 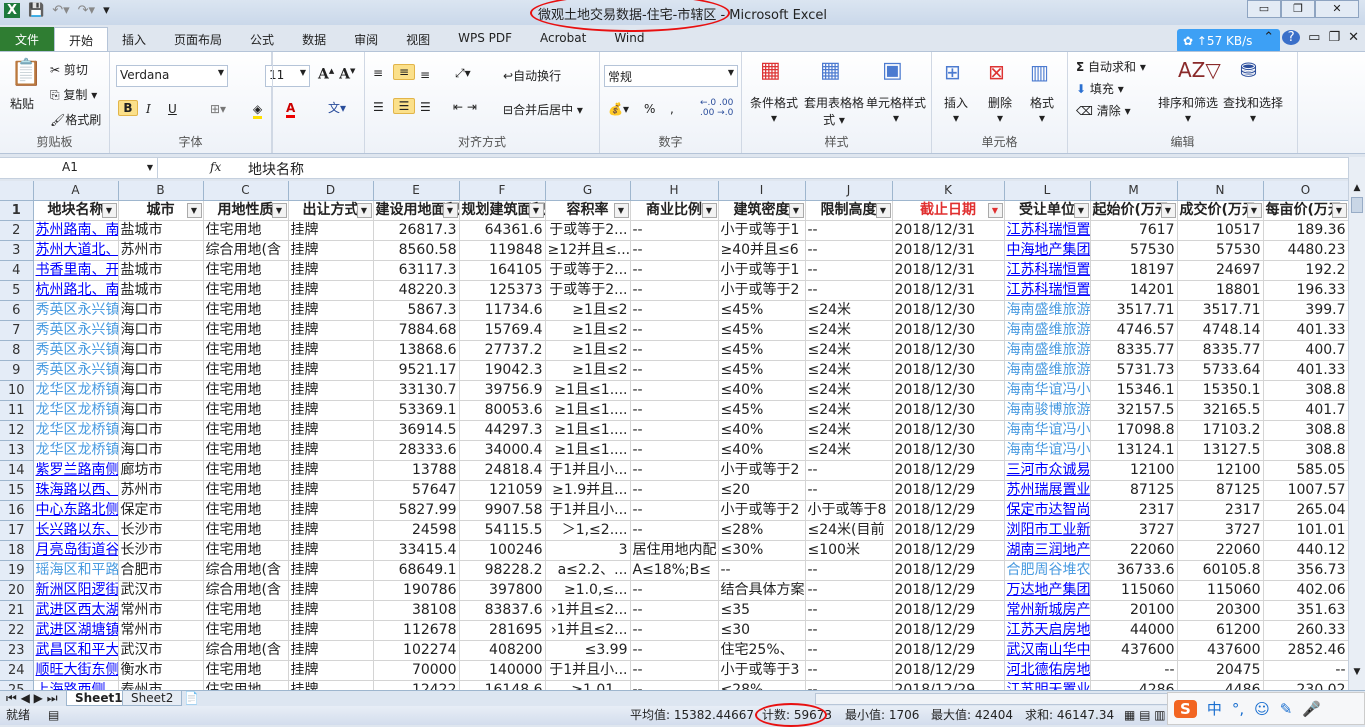 What do you see at coordinates (76, 390) in the screenshot?
I see `cell-A: 龙华区龙桥镇` at bounding box center [76, 390].